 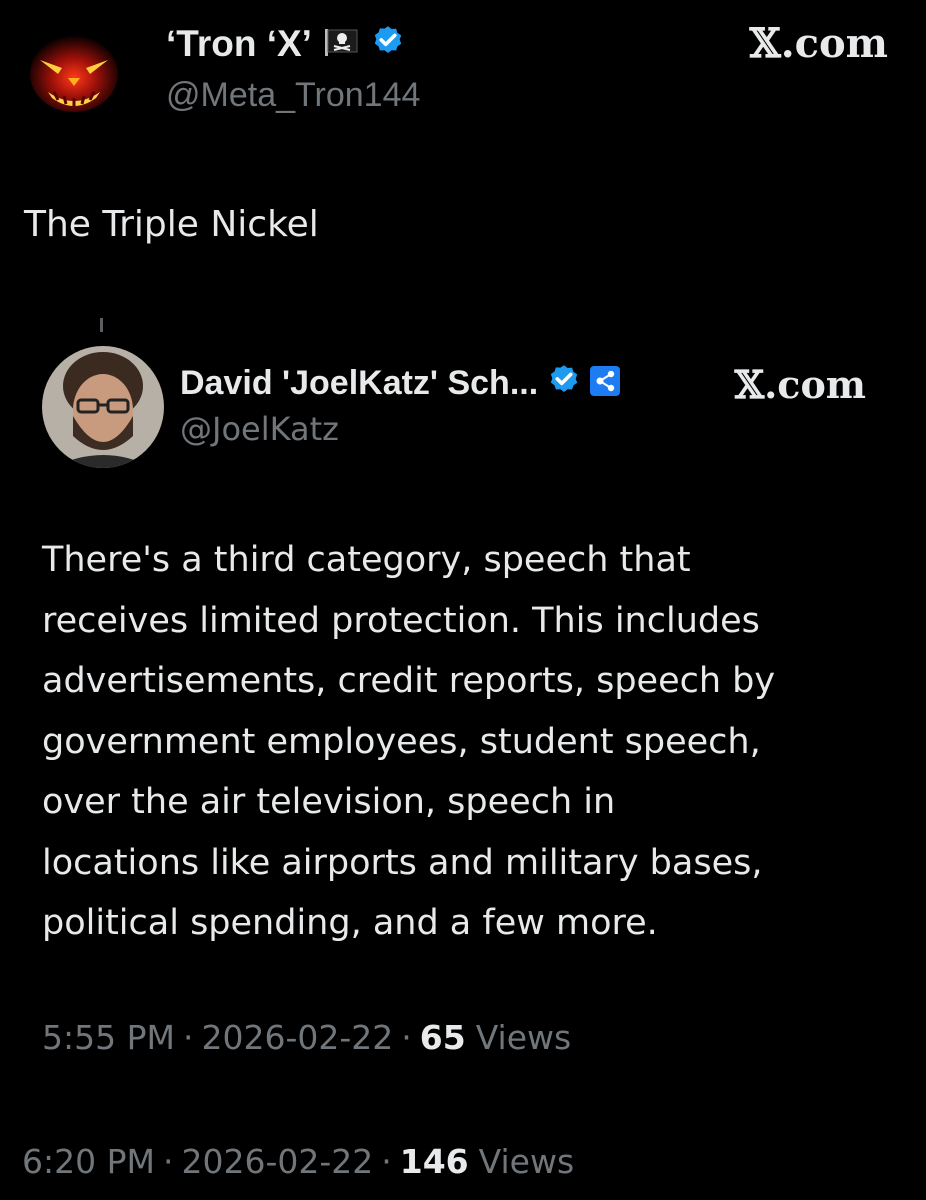 What do you see at coordinates (341, 44) in the screenshot?
I see `pirate-flag-icon` at bounding box center [341, 44].